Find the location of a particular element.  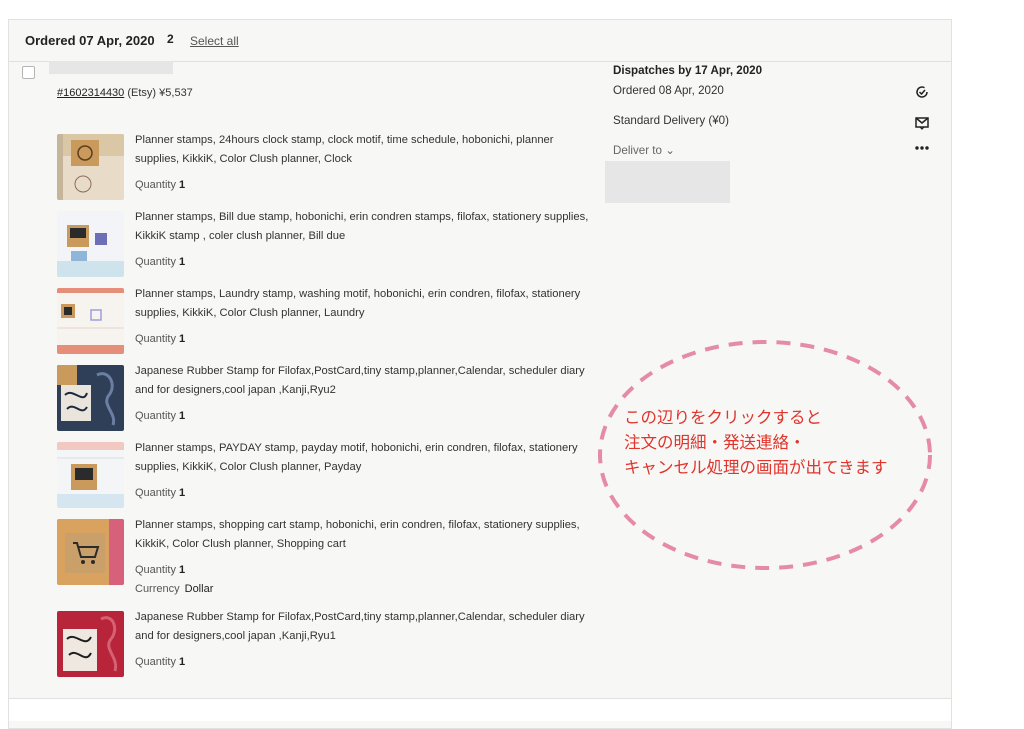

annotation-line-3: キャンセル処理の画面が出てきます is located at coordinates (756, 467).